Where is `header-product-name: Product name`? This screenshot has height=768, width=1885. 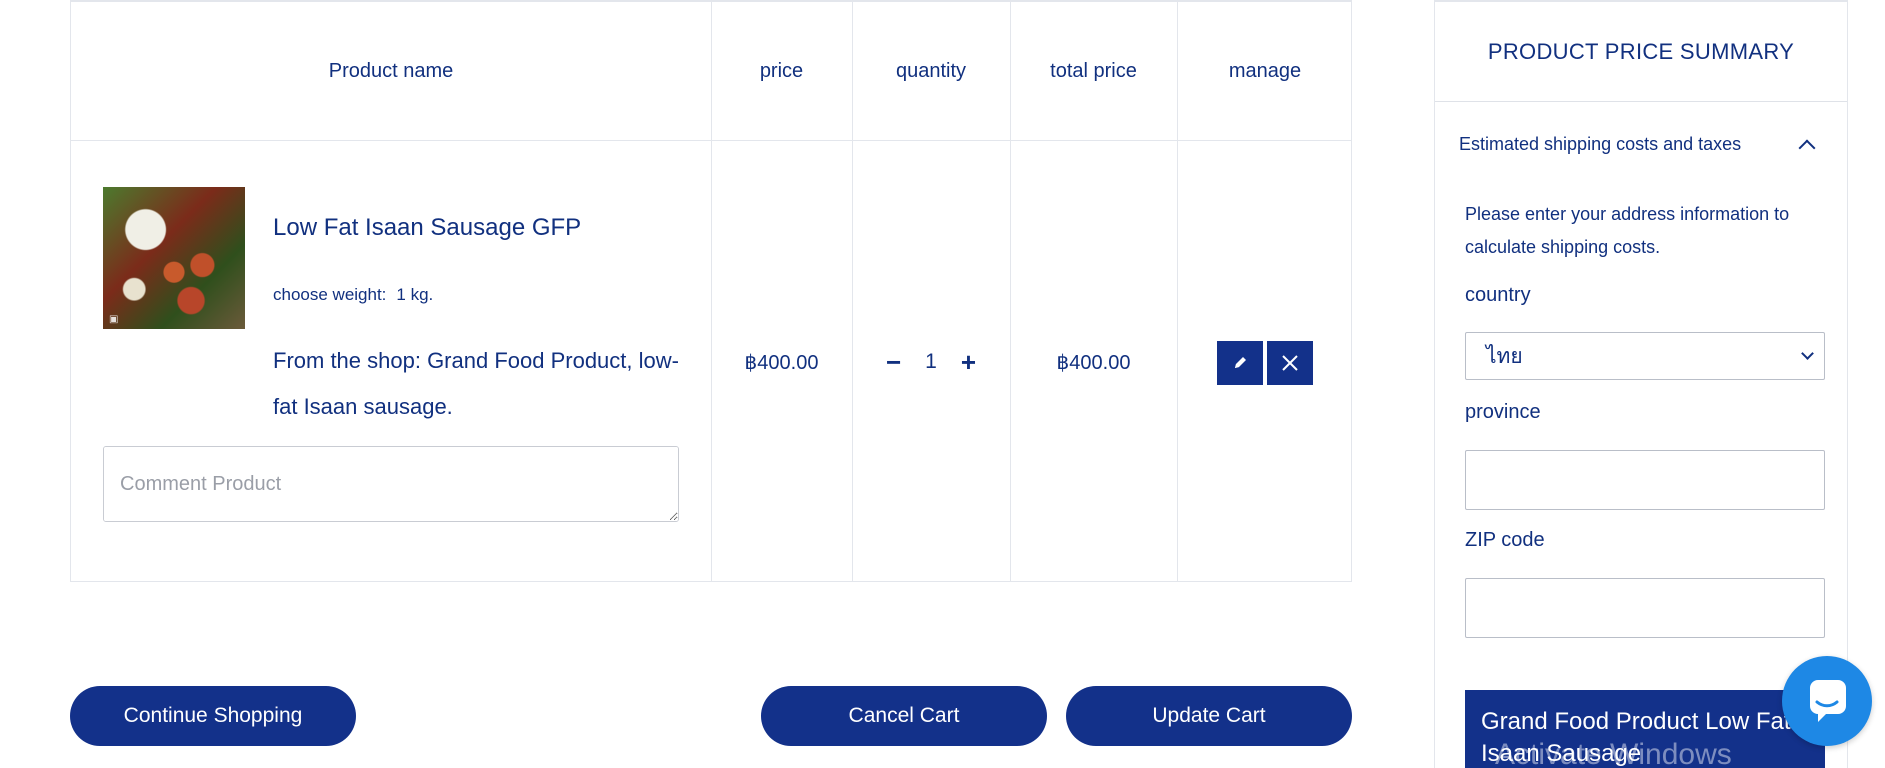
header-product-name: Product name is located at coordinates (391, 70).